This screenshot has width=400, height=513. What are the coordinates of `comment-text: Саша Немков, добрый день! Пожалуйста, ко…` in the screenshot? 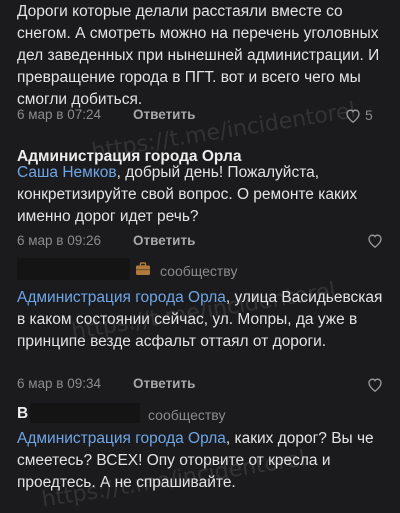 It's located at (187, 194).